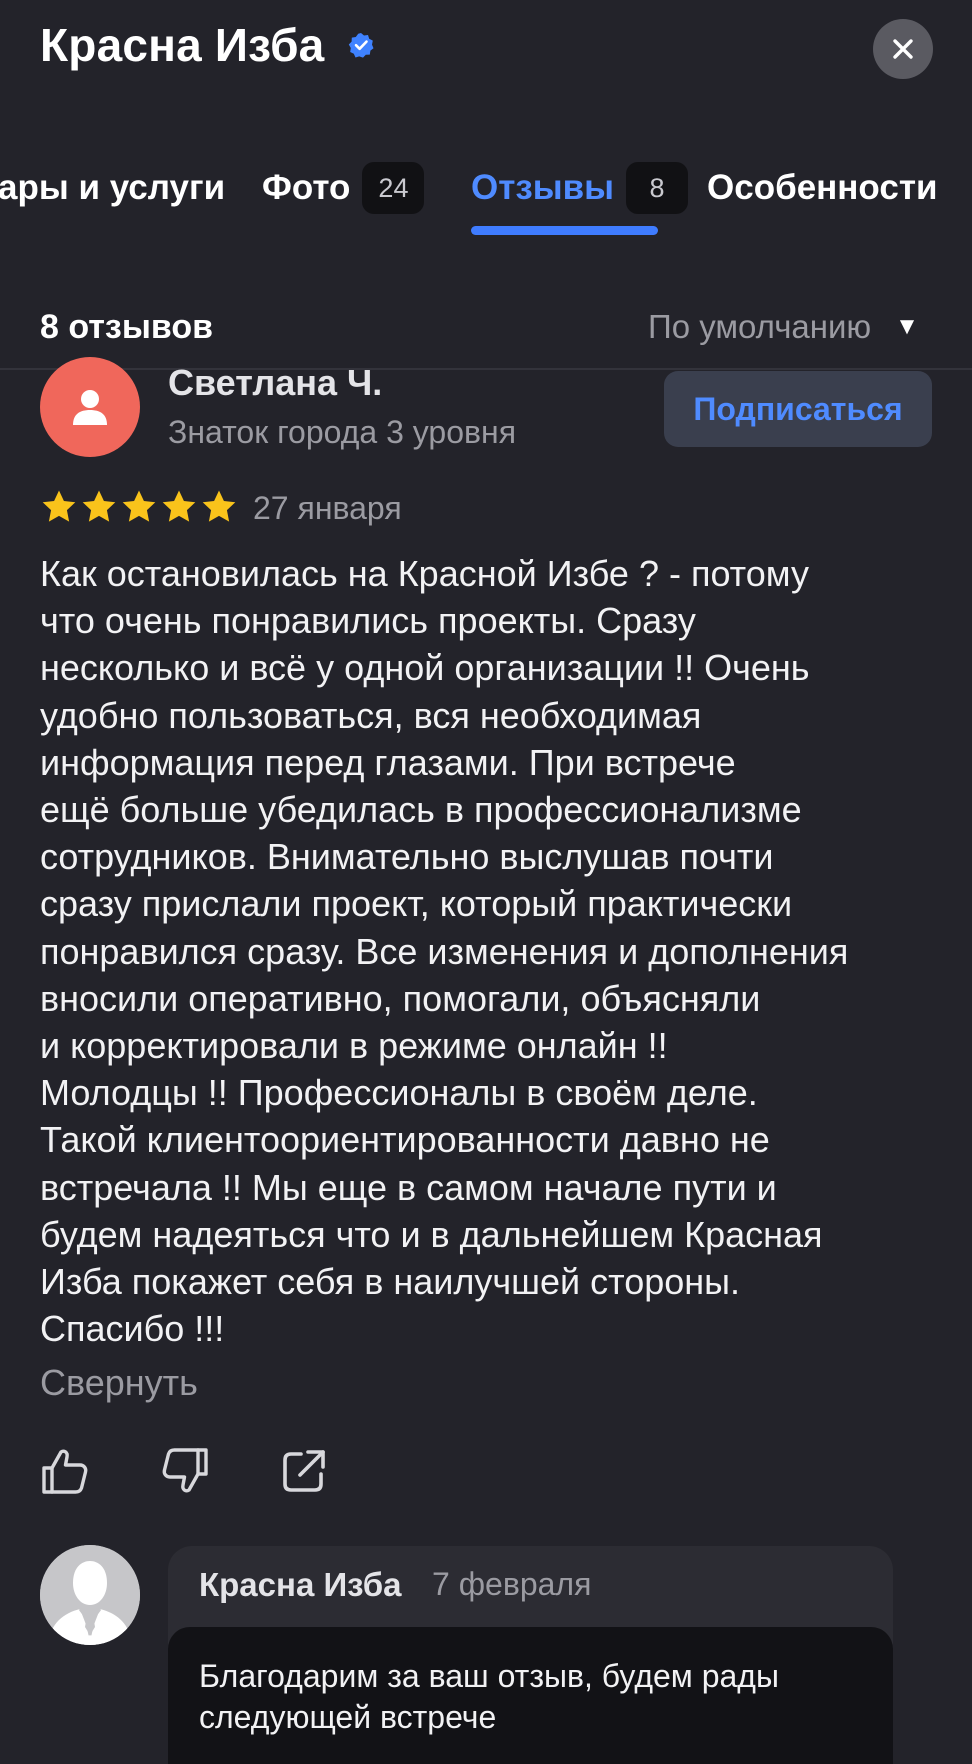 The height and width of the screenshot is (1764, 972). What do you see at coordinates (132, 1329) in the screenshot?
I see `review-text-line: Спасибо !!!` at bounding box center [132, 1329].